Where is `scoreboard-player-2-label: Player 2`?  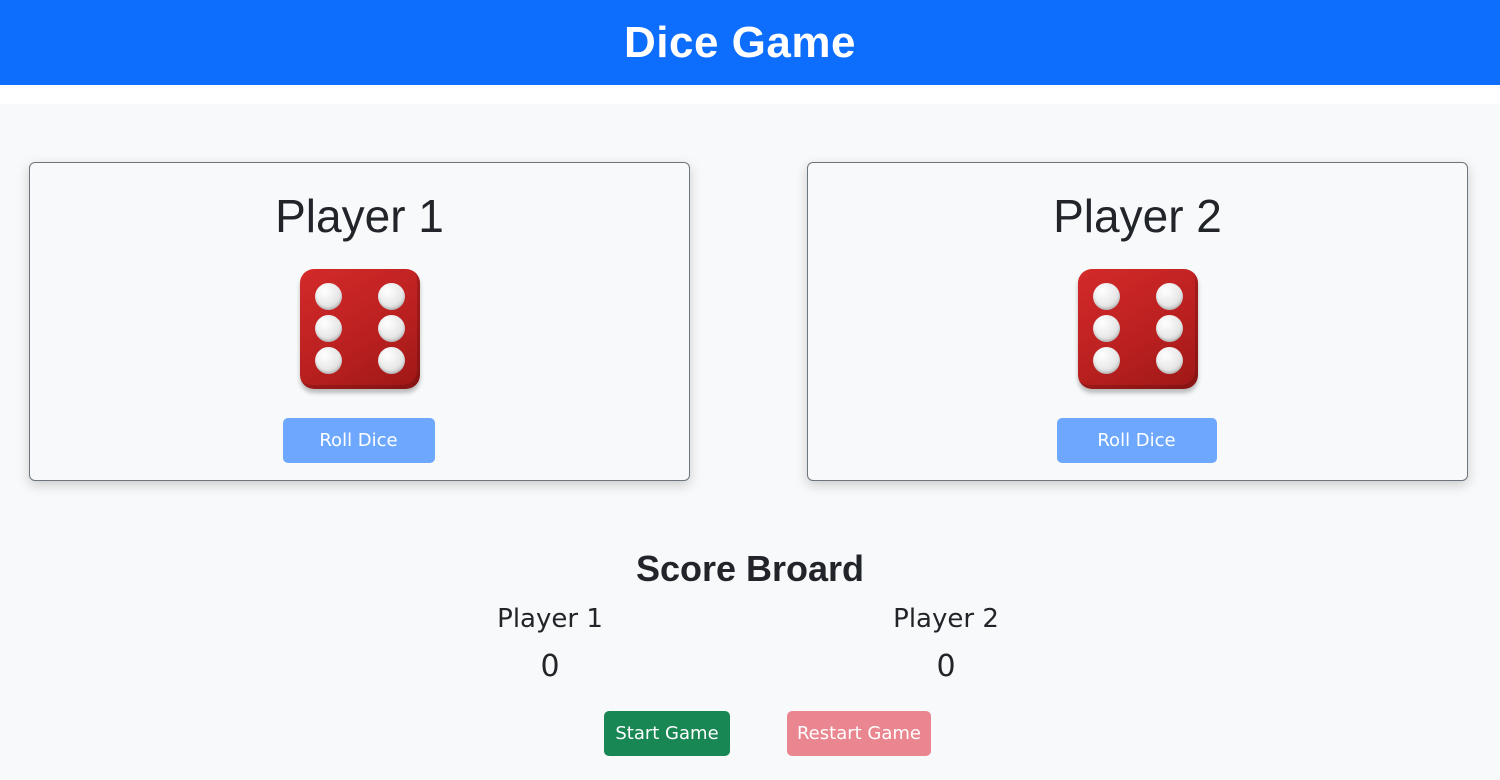 scoreboard-player-2-label: Player 2 is located at coordinates (946, 619).